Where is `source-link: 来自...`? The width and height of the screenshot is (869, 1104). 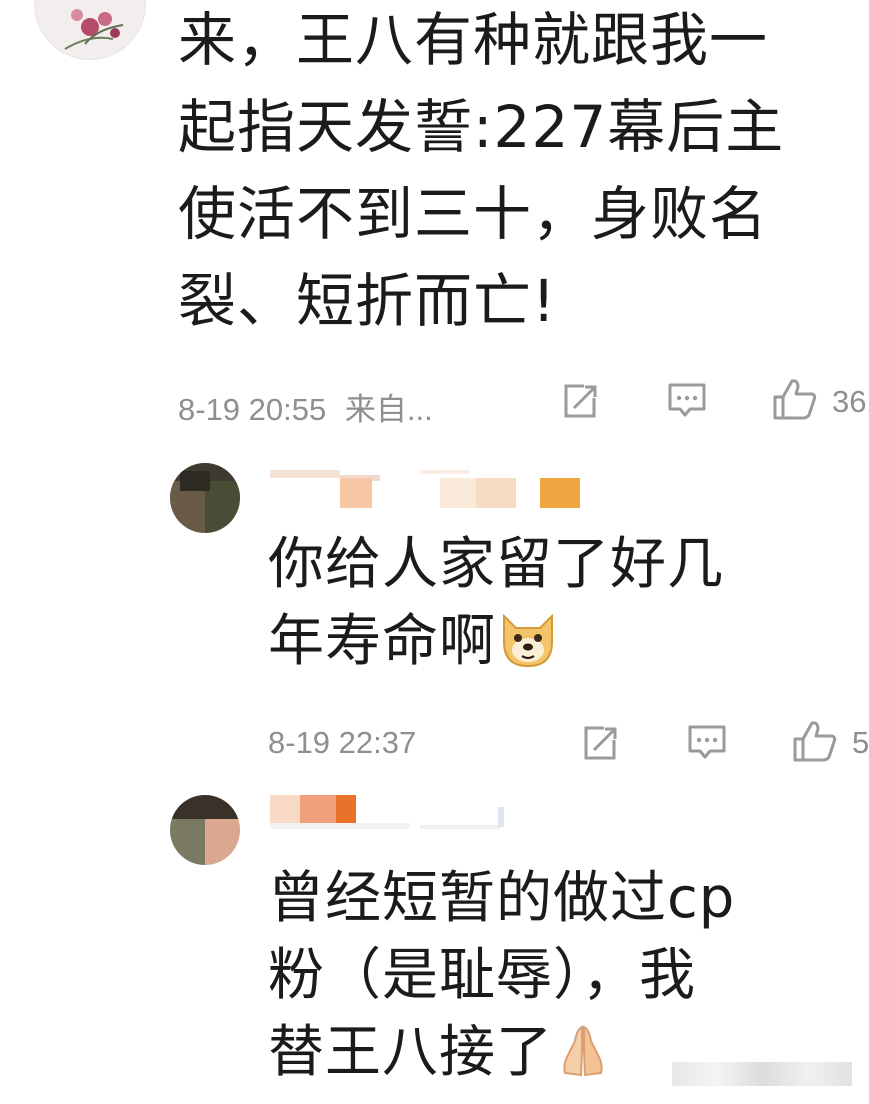
source-link: 来自... is located at coordinates (389, 409).